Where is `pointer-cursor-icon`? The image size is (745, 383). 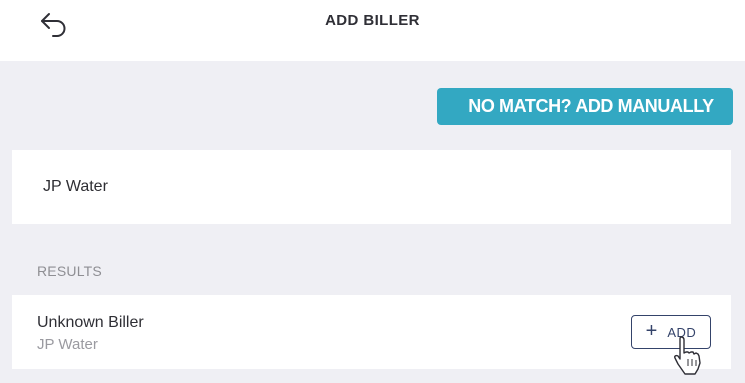
pointer-cursor-icon is located at coordinates (687, 355).